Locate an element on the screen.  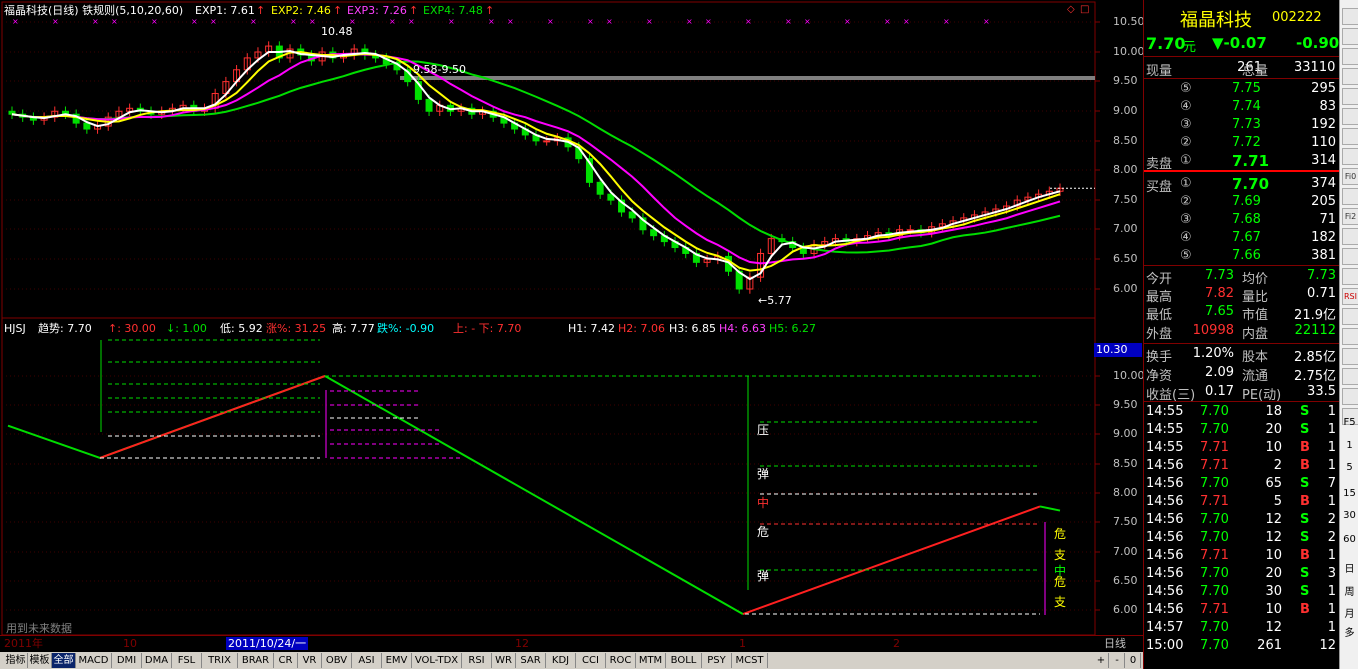
high-annotation: 10.48 is located at coordinates (337, 31).